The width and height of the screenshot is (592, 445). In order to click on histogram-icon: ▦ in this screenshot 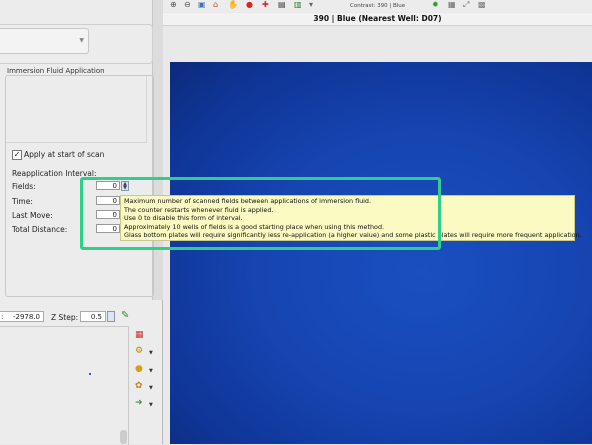, I will do `click(452, 4)`.